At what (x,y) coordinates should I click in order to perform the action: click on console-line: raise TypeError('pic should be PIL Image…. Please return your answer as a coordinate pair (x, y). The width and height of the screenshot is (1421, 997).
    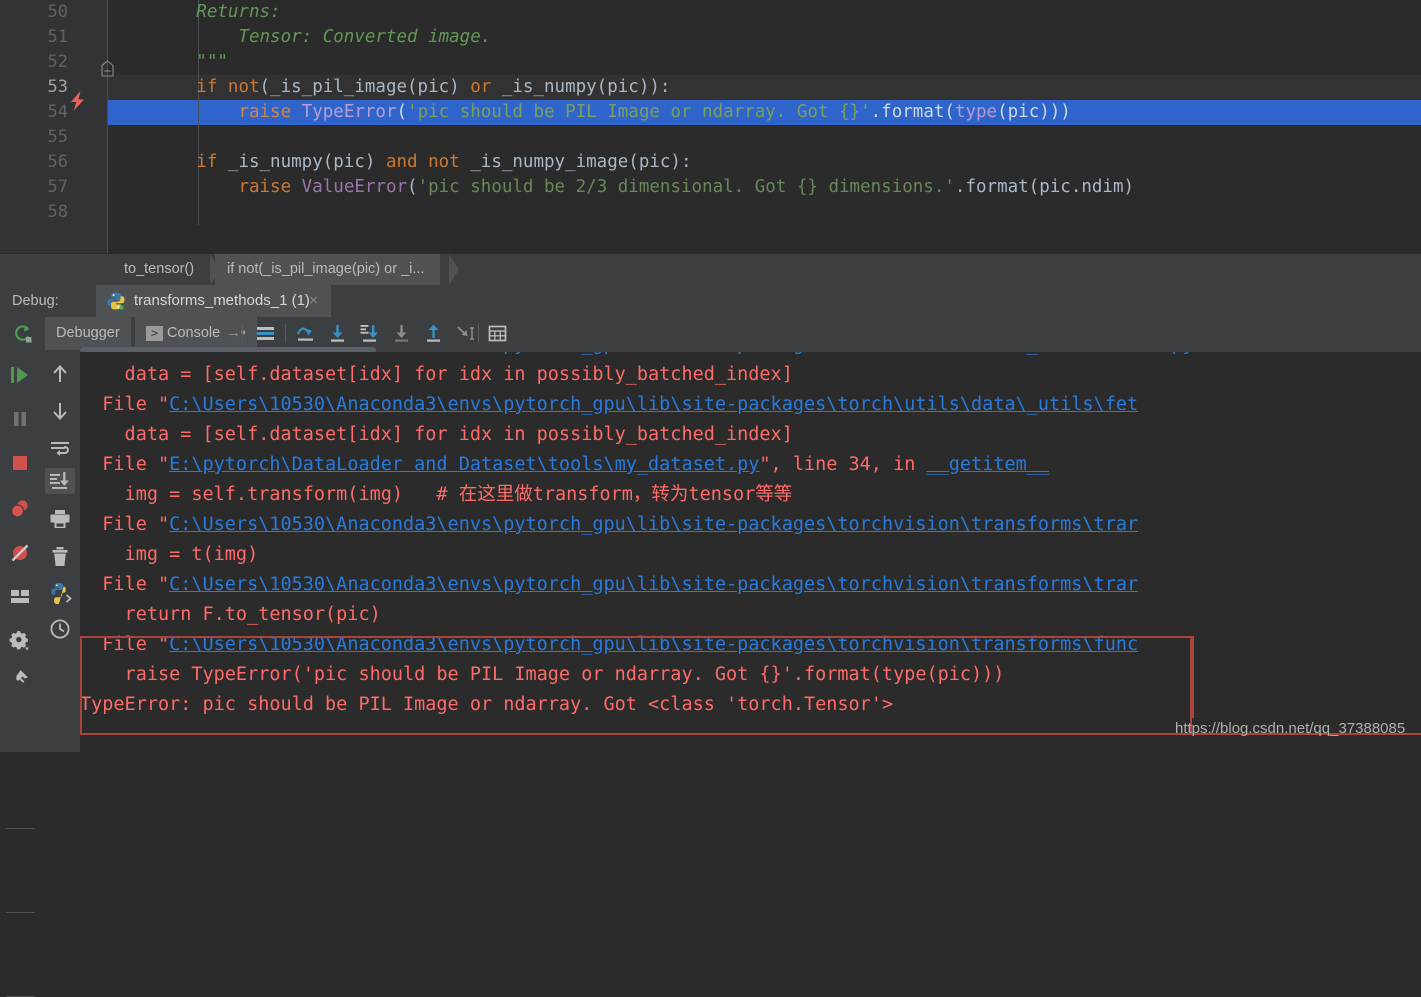
    Looking at the image, I should click on (750, 675).